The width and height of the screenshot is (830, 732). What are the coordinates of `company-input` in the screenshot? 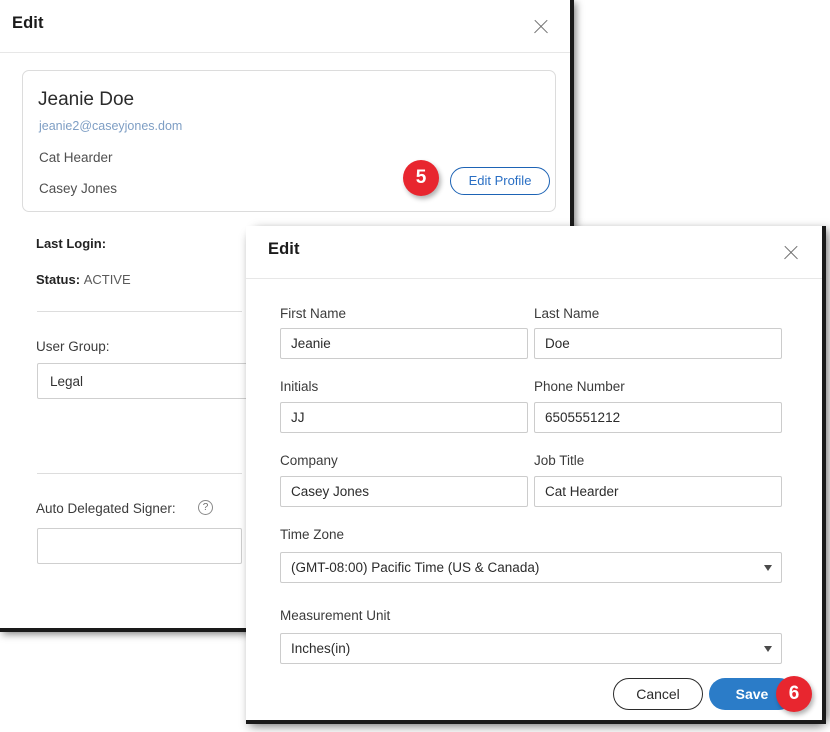 It's located at (404, 491).